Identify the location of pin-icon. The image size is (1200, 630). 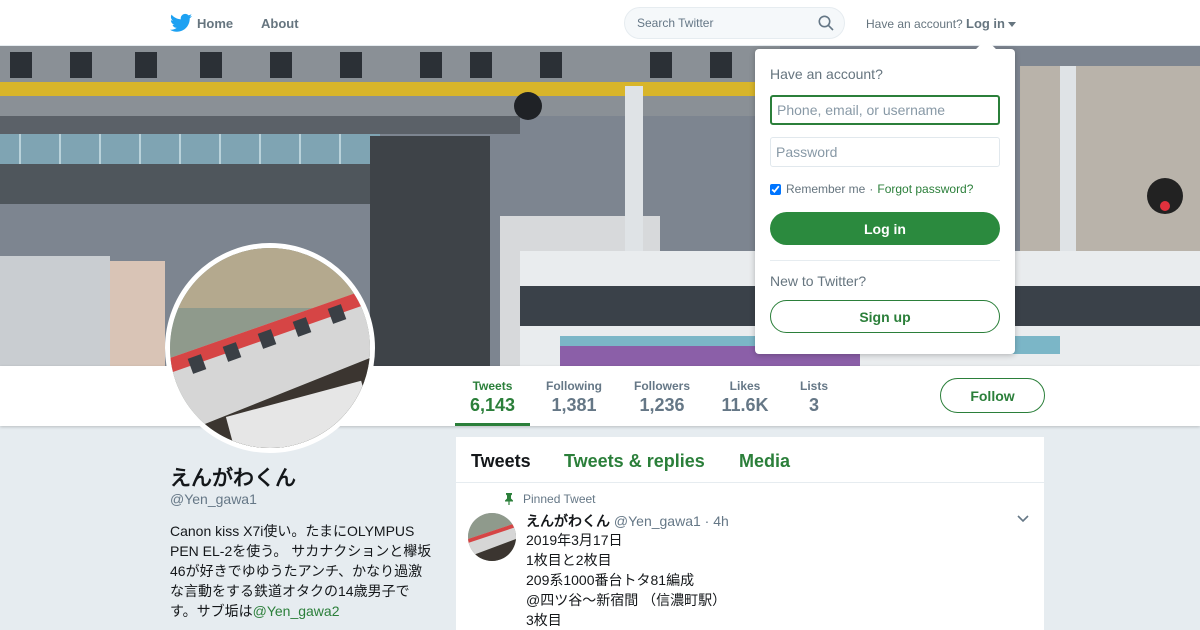
(509, 499).